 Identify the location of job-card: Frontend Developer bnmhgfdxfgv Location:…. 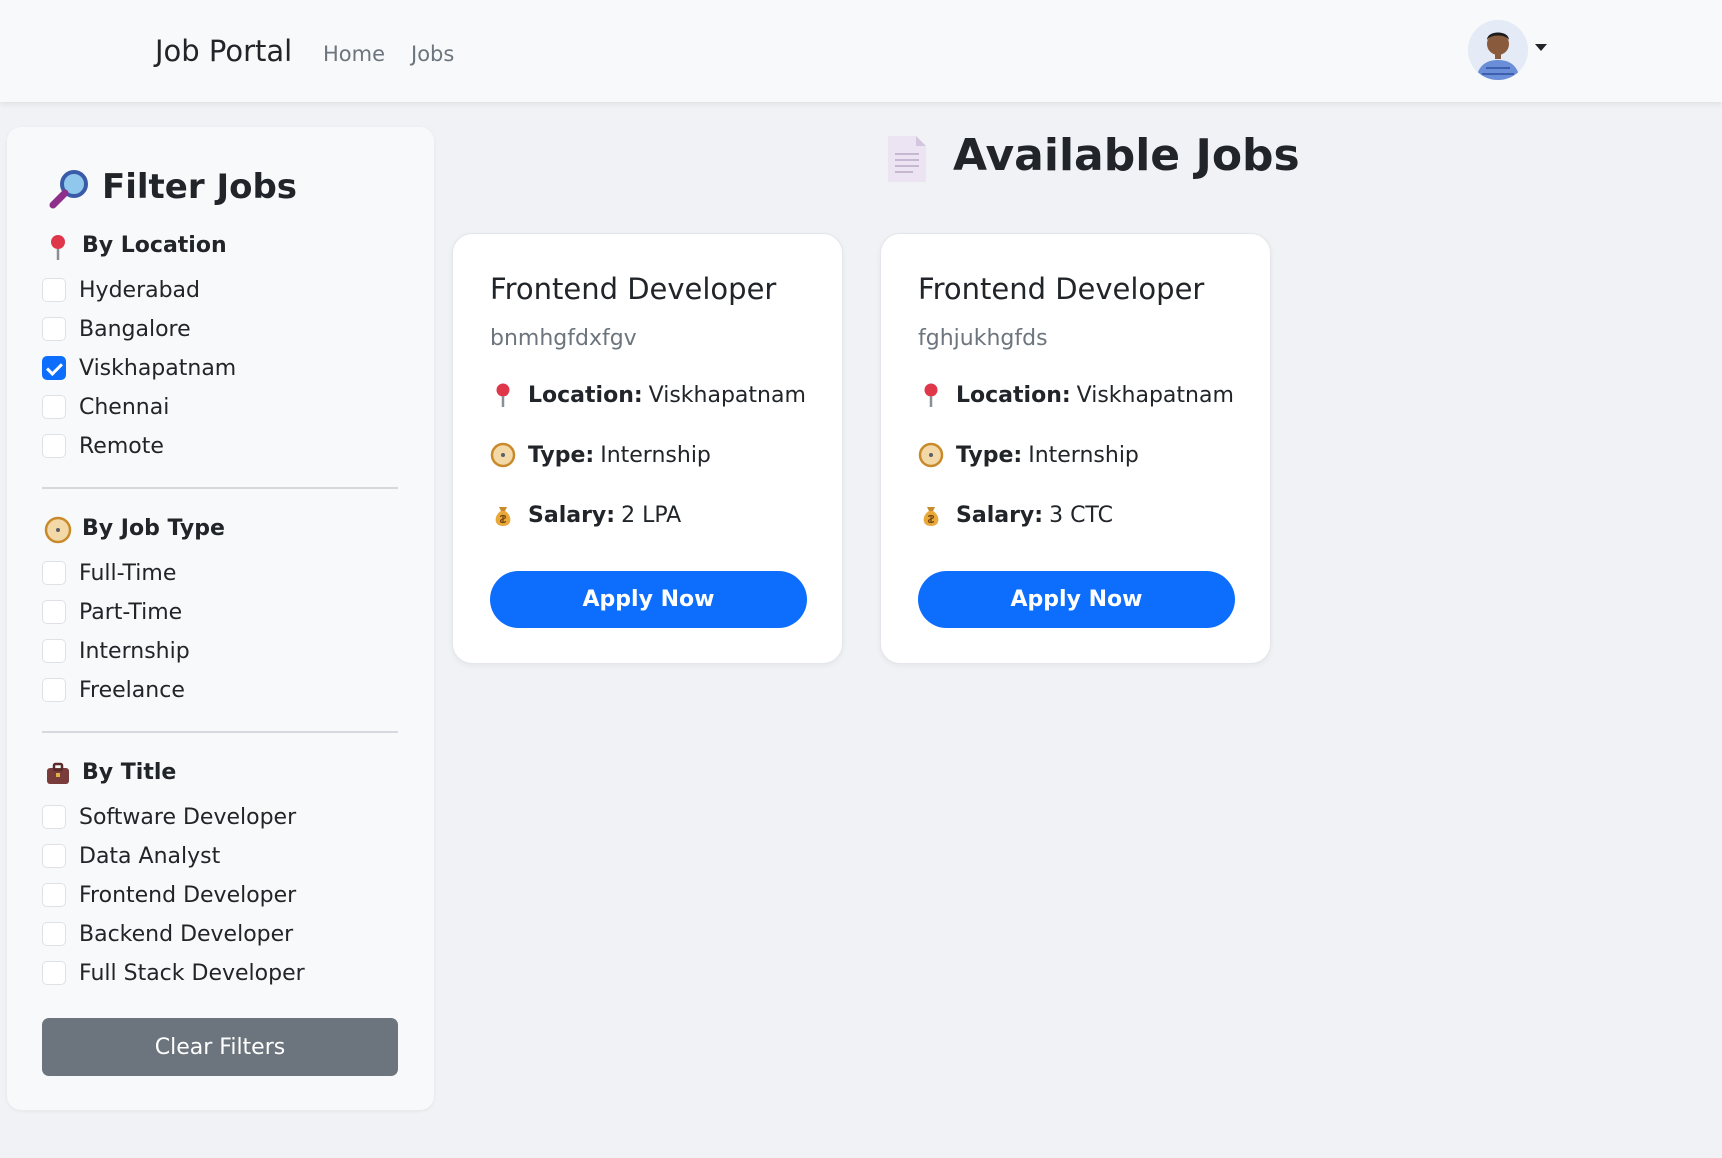
(647, 448).